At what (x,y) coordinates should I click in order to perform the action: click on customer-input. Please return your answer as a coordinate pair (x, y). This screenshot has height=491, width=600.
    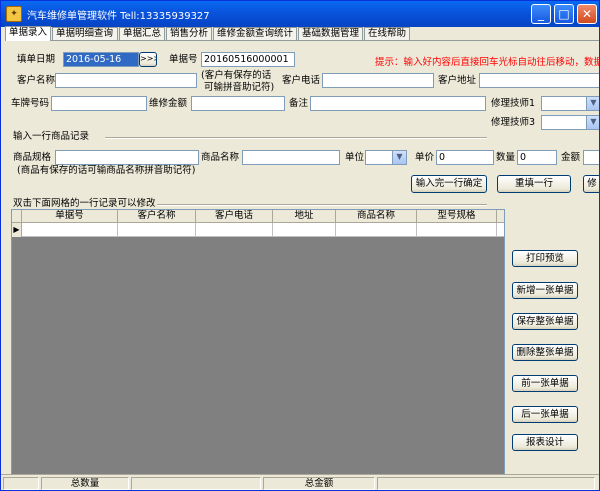
    Looking at the image, I should click on (126, 80).